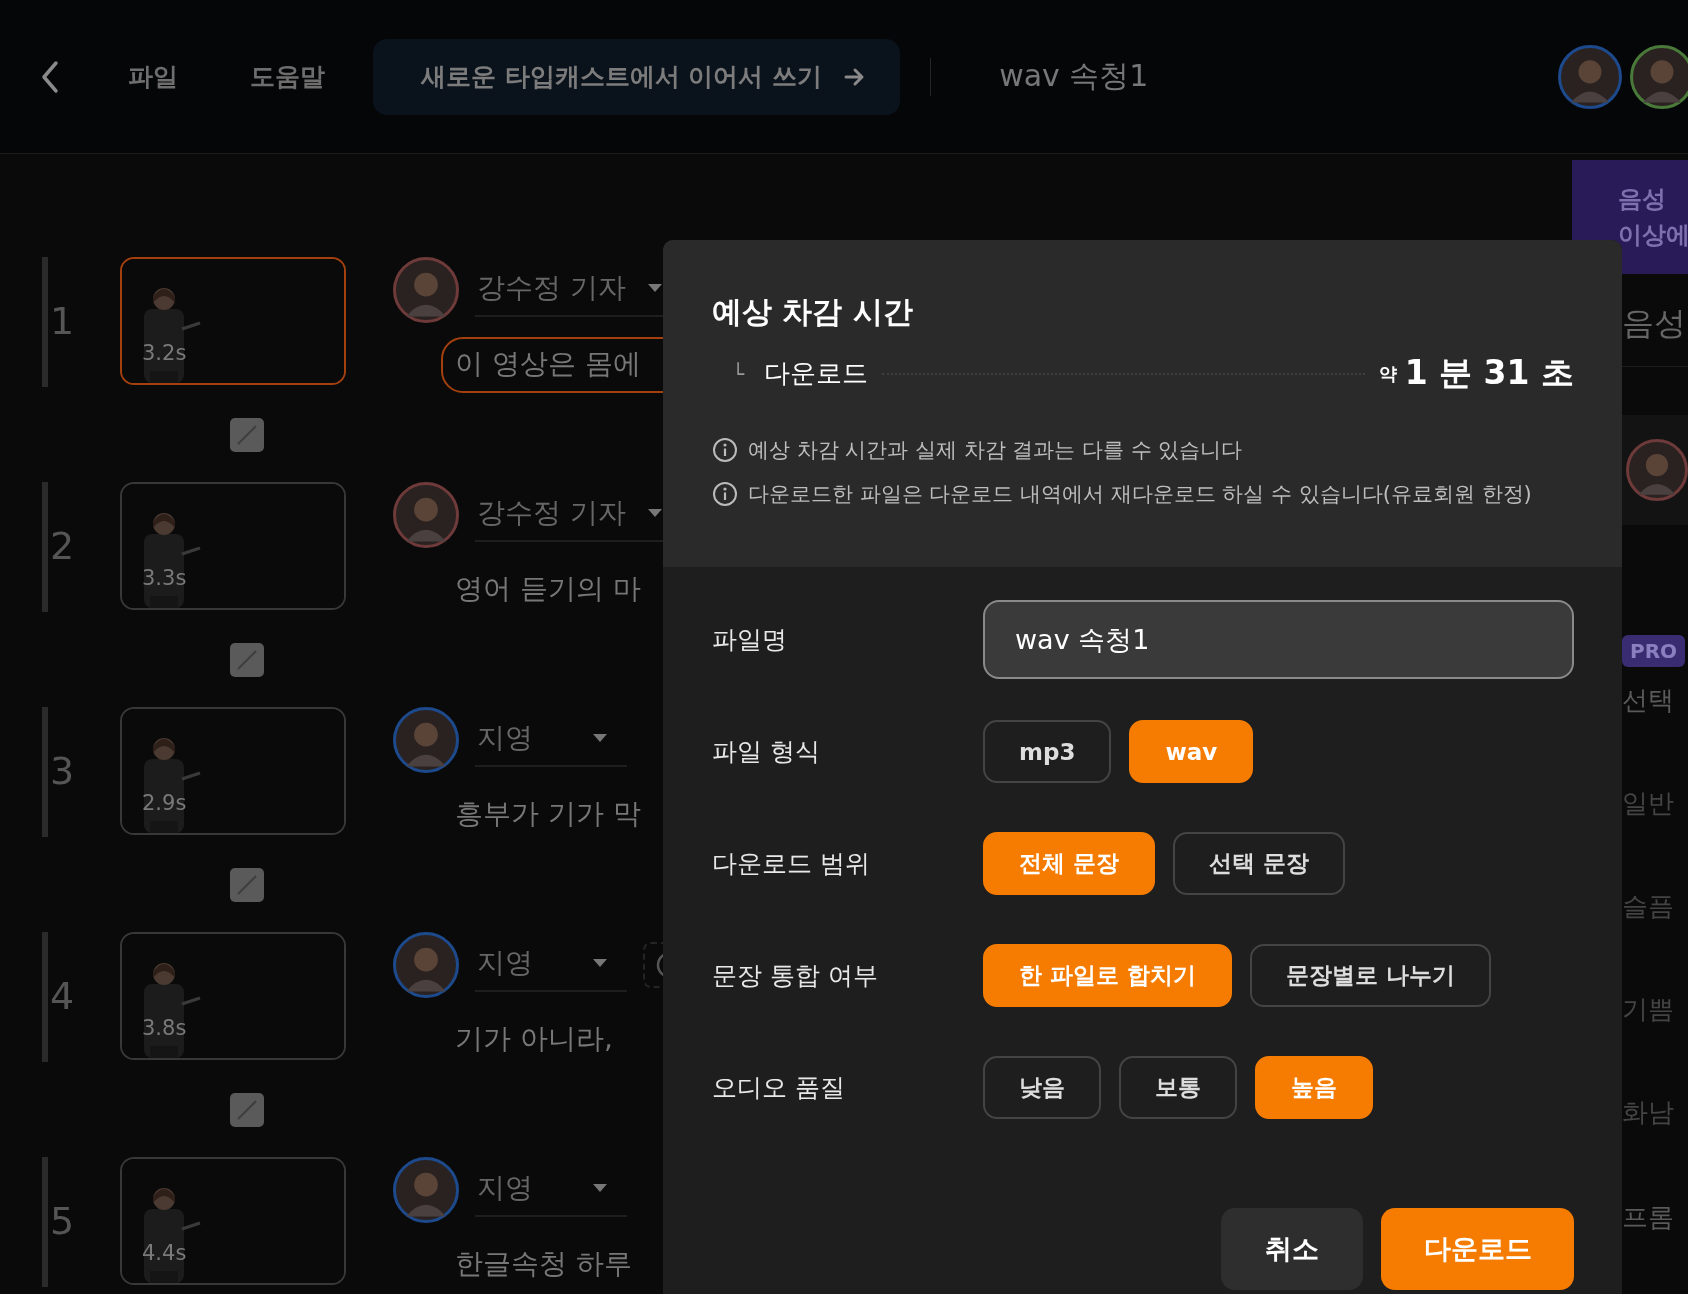  What do you see at coordinates (1371, 975) in the screenshot?
I see `option-button: 문장별로 나누기` at bounding box center [1371, 975].